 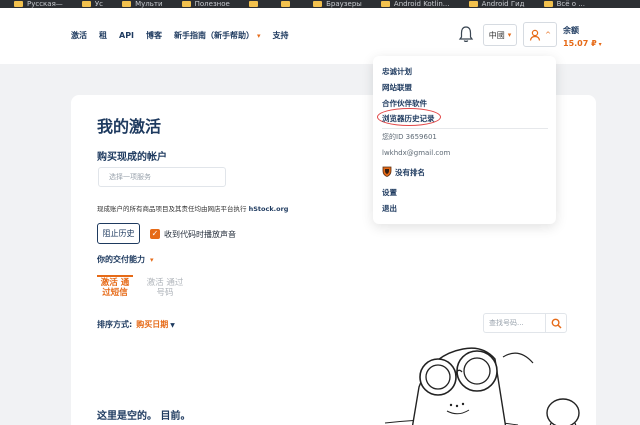 What do you see at coordinates (214, 35) in the screenshot?
I see `nav-label: 新手指南（新手帮助）` at bounding box center [214, 35].